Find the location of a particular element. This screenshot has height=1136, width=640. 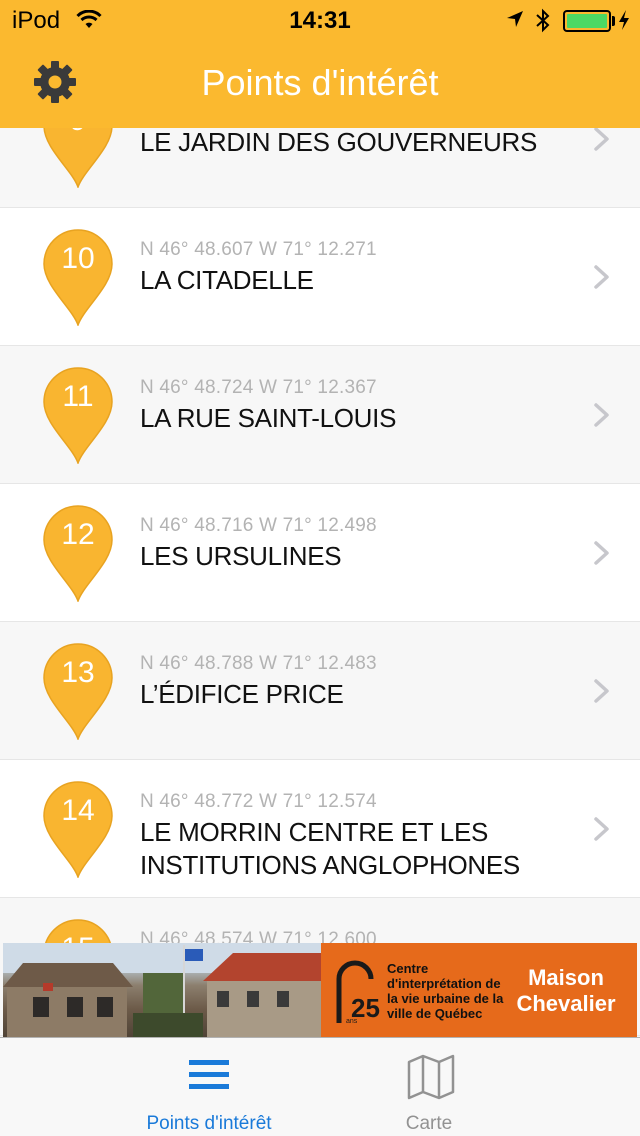

page-title: Points d'intérêt is located at coordinates (320, 82).